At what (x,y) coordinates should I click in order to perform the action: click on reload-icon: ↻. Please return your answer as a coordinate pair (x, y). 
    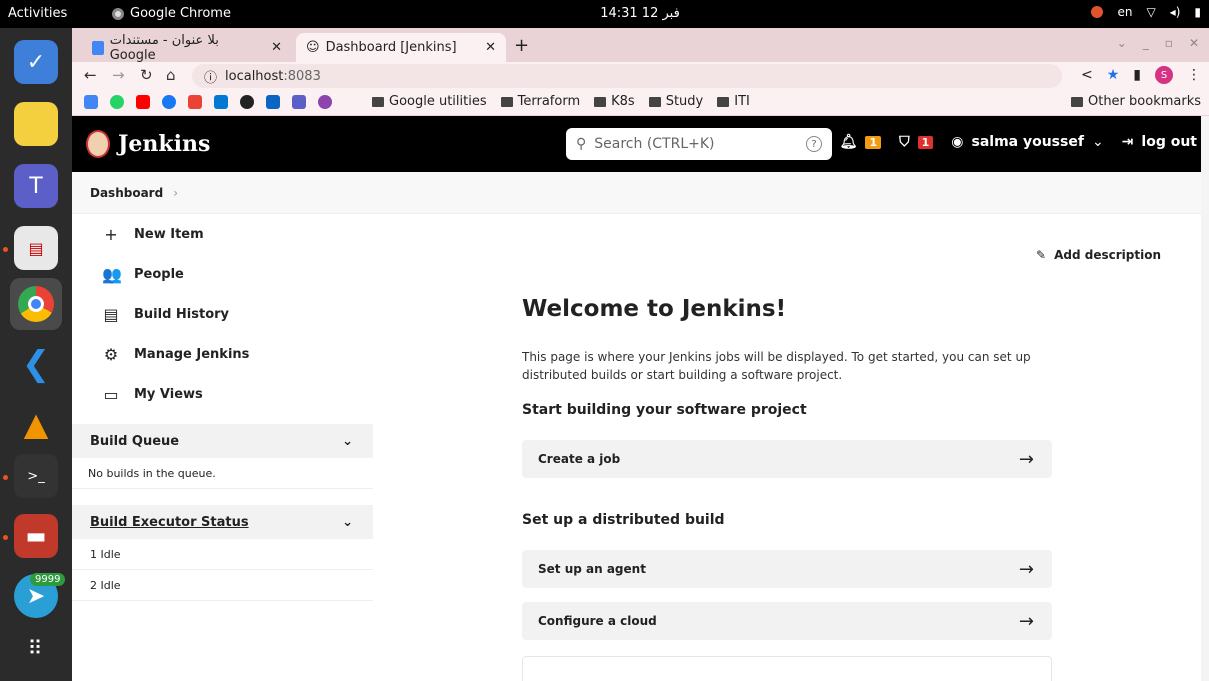
    Looking at the image, I should click on (146, 75).